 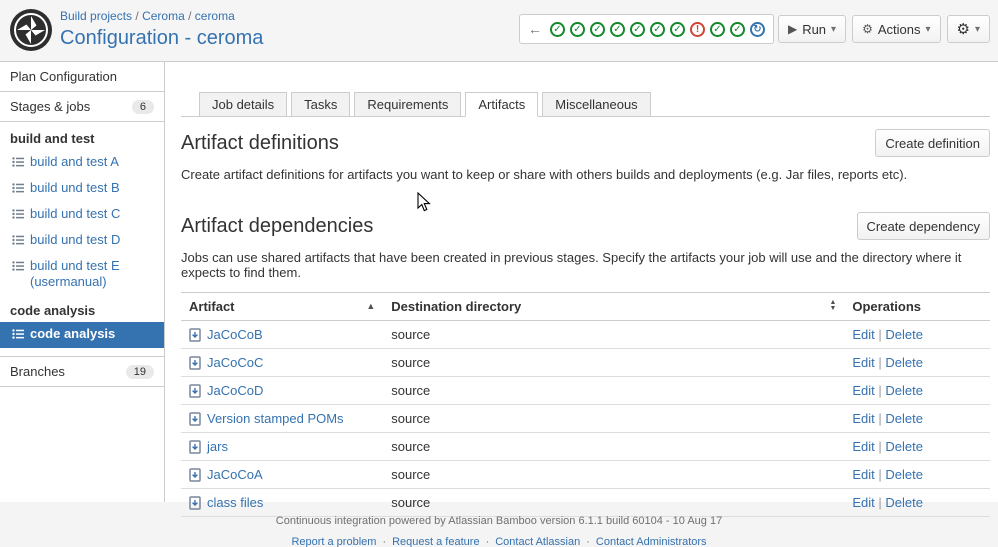 What do you see at coordinates (282, 306) in the screenshot?
I see `column-header-artifact: Artifact ▲` at bounding box center [282, 306].